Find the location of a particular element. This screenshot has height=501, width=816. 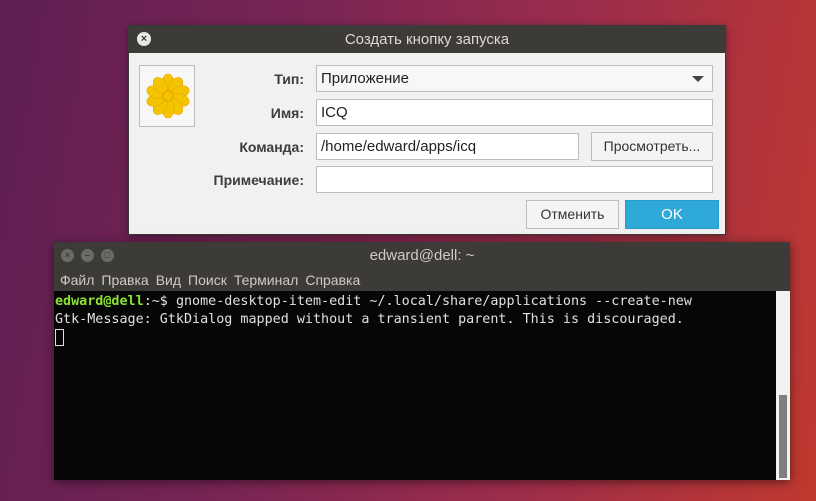

menu-edit: Правка is located at coordinates (124, 280).